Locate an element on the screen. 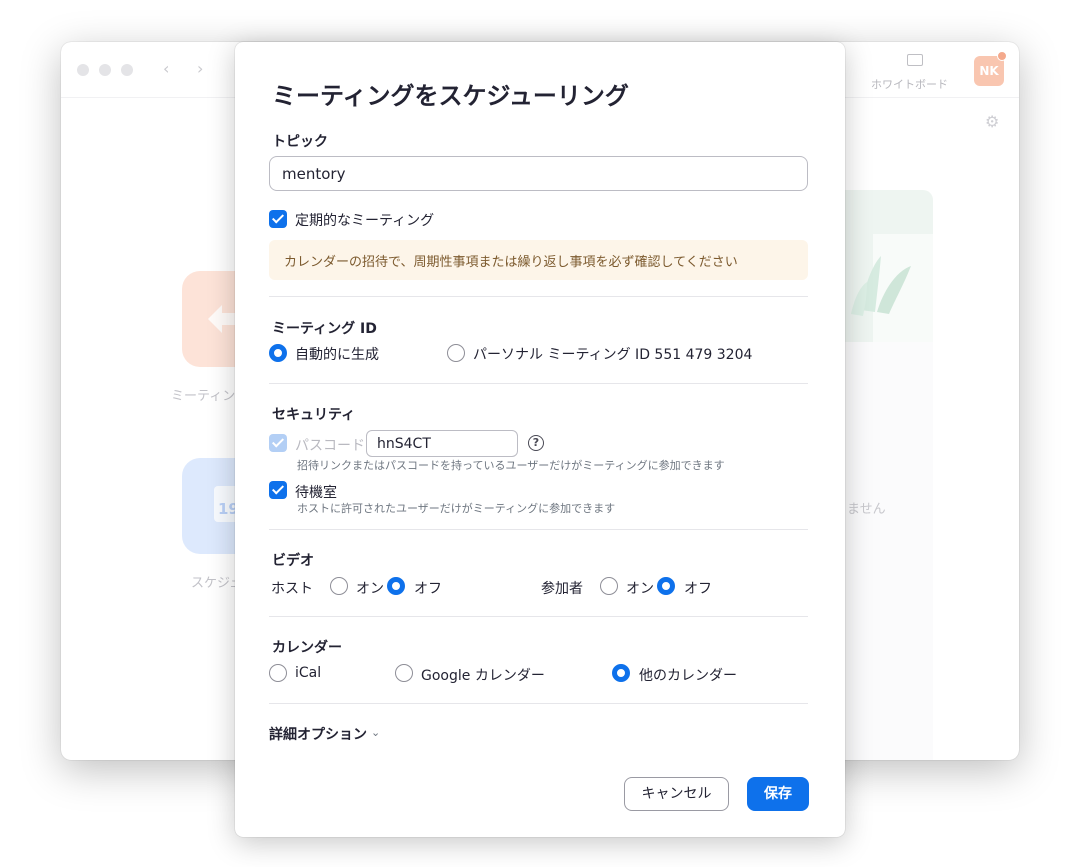 This screenshot has height=867, width=1080. topic-input is located at coordinates (538, 173).